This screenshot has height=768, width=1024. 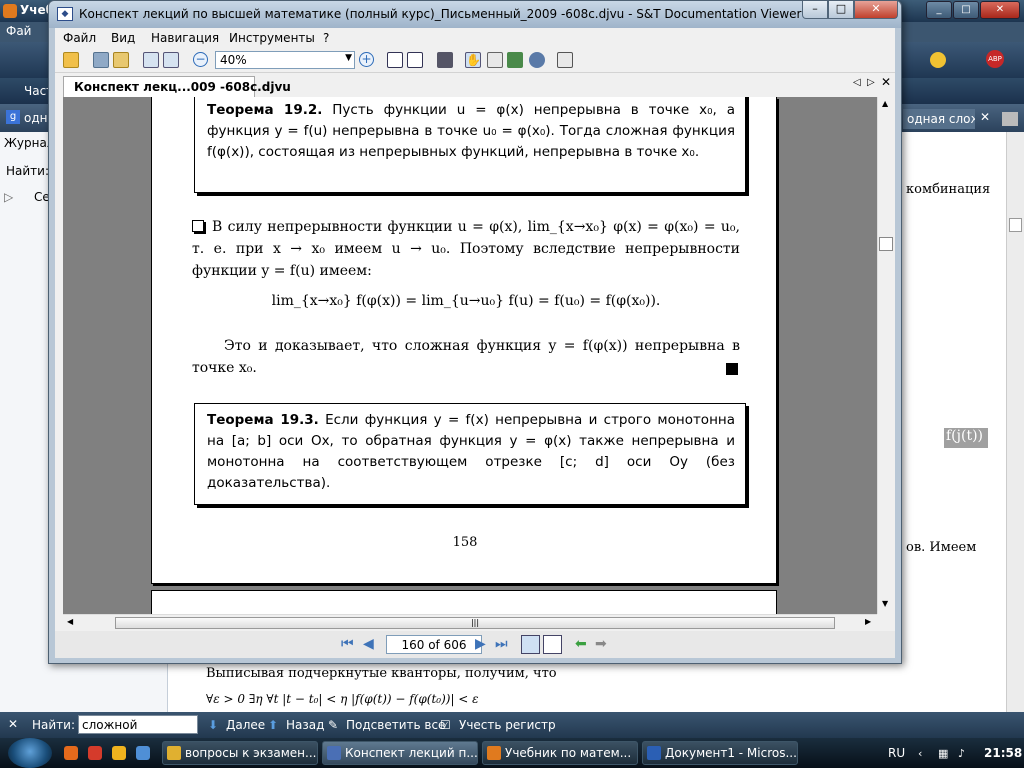 I want to click on viewer-maximize-button: □, so click(x=841, y=10).